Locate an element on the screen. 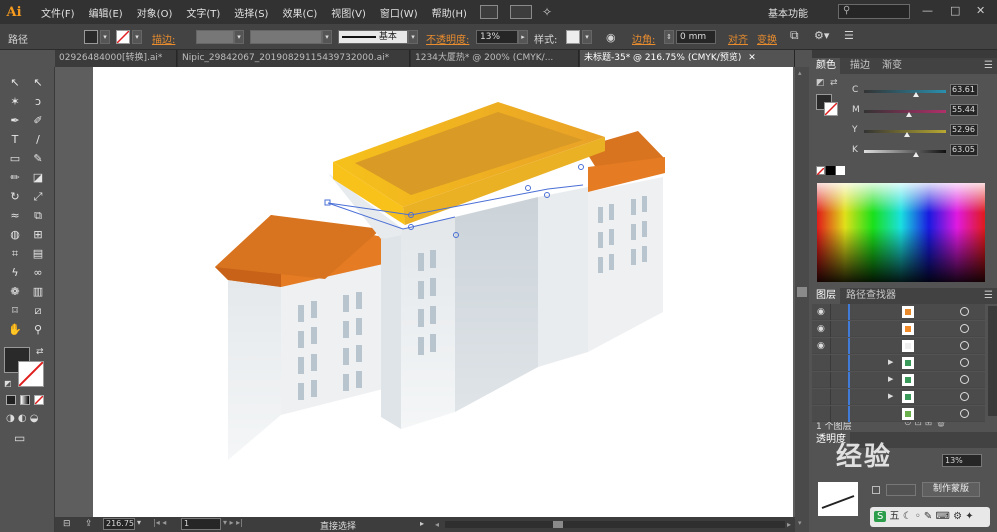 This screenshot has height=532, width=997. first-artboard-icon: |◂ ◂ is located at coordinates (159, 522).